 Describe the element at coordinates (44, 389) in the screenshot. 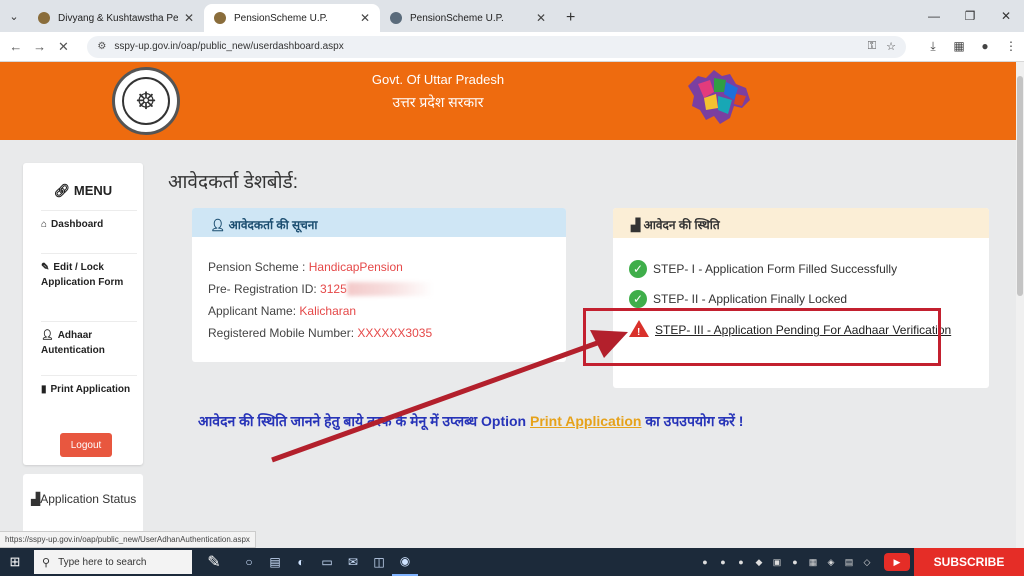

I see `document-icon: ▮` at that location.